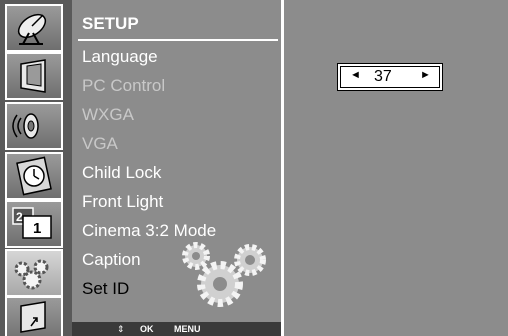 Image resolution: width=508 pixels, height=336 pixels. I want to click on sidebar-item-pip: 2 1, so click(34, 224).